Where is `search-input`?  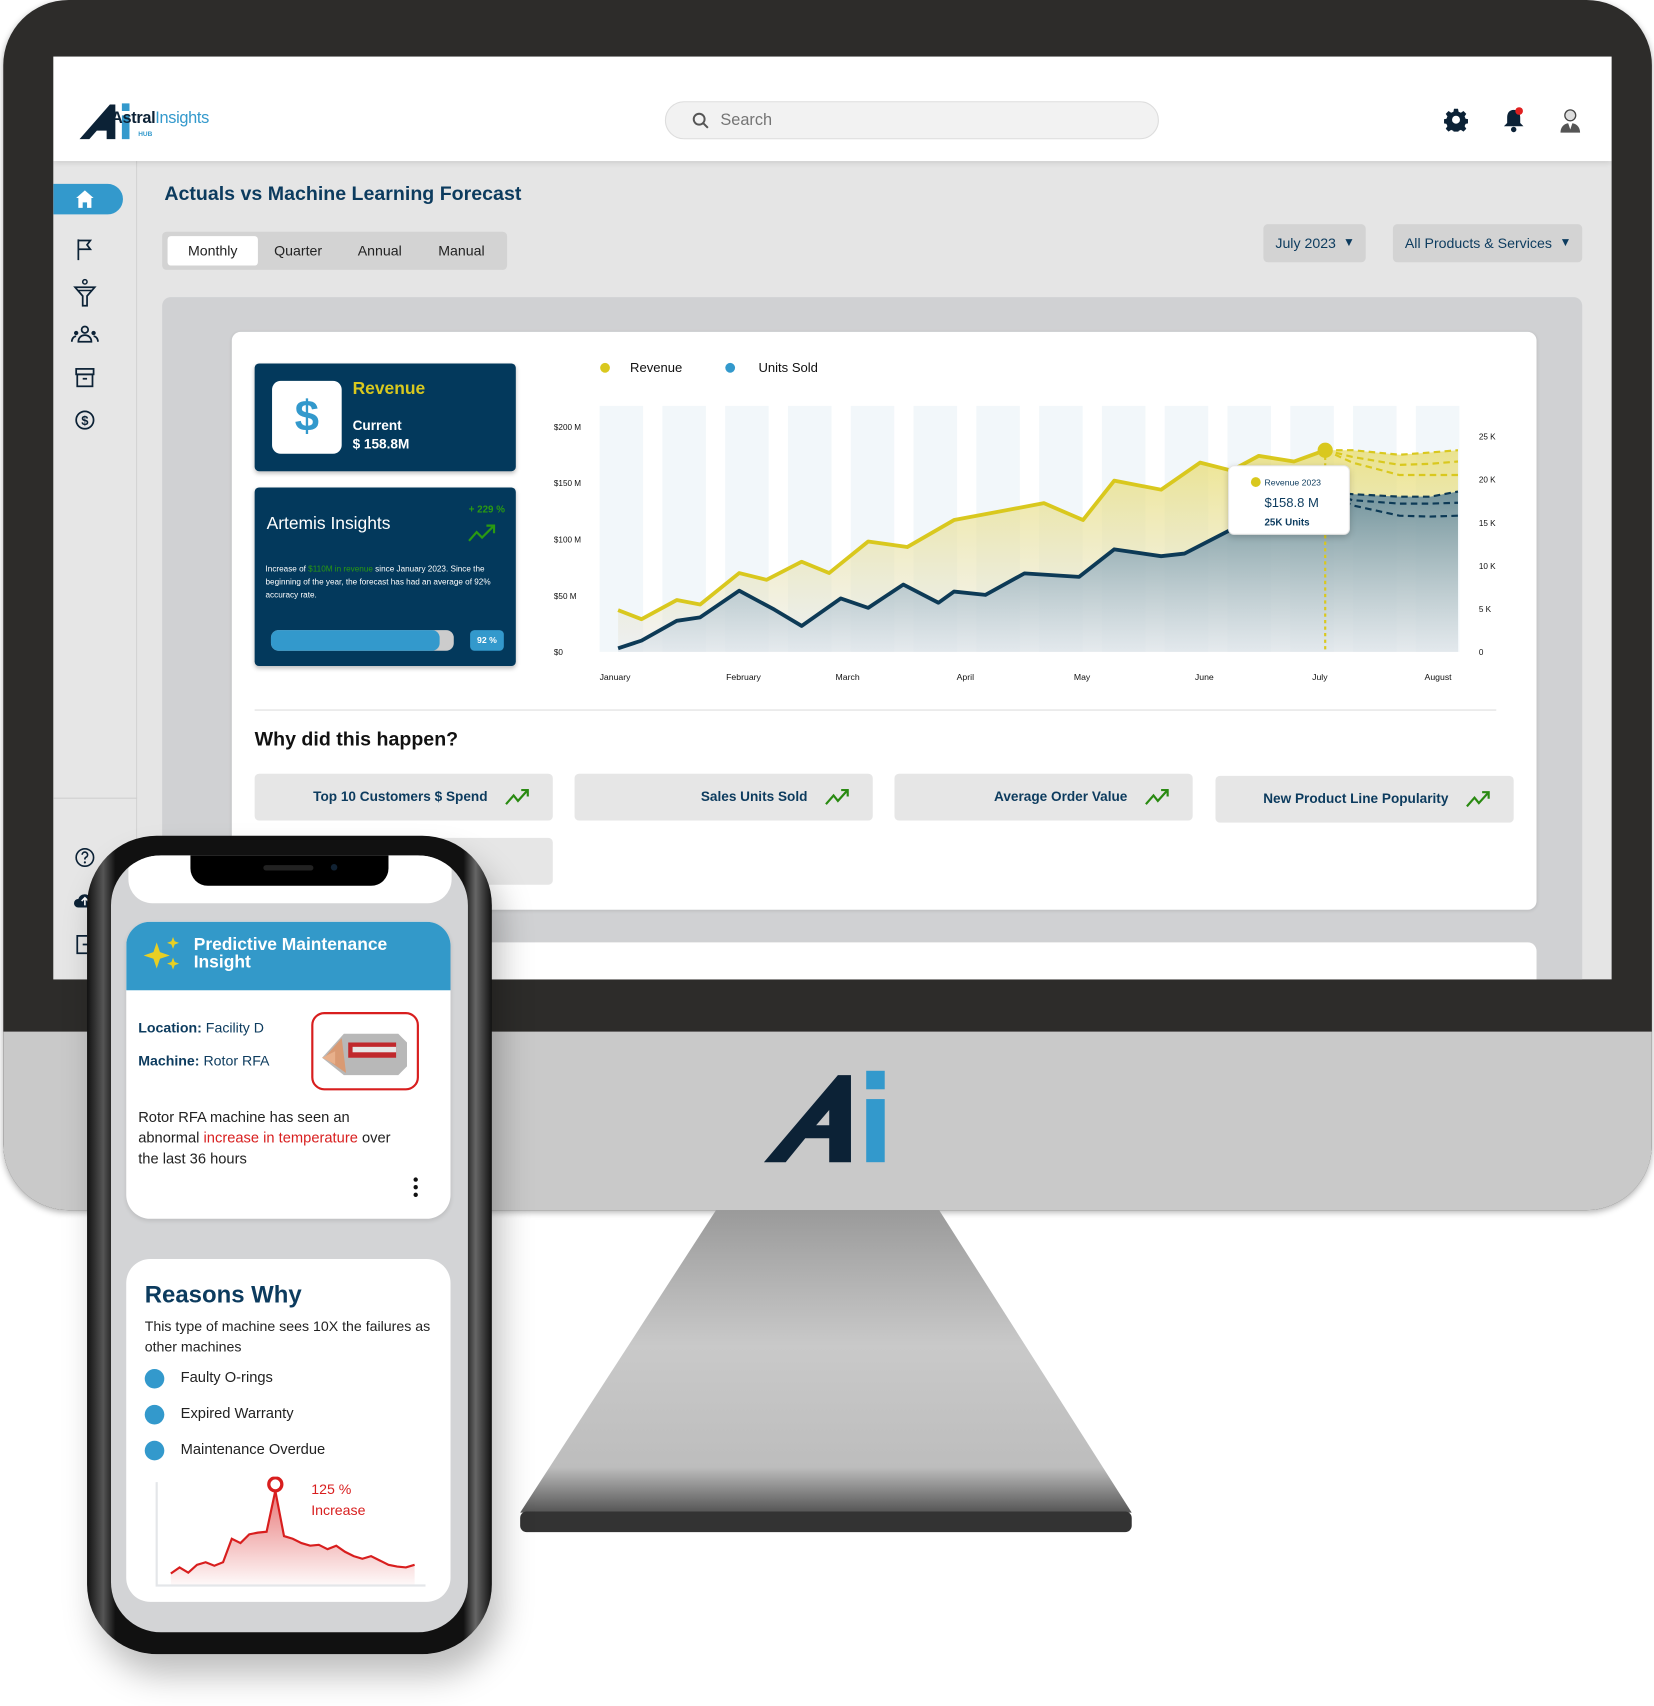
search-input is located at coordinates (927, 120).